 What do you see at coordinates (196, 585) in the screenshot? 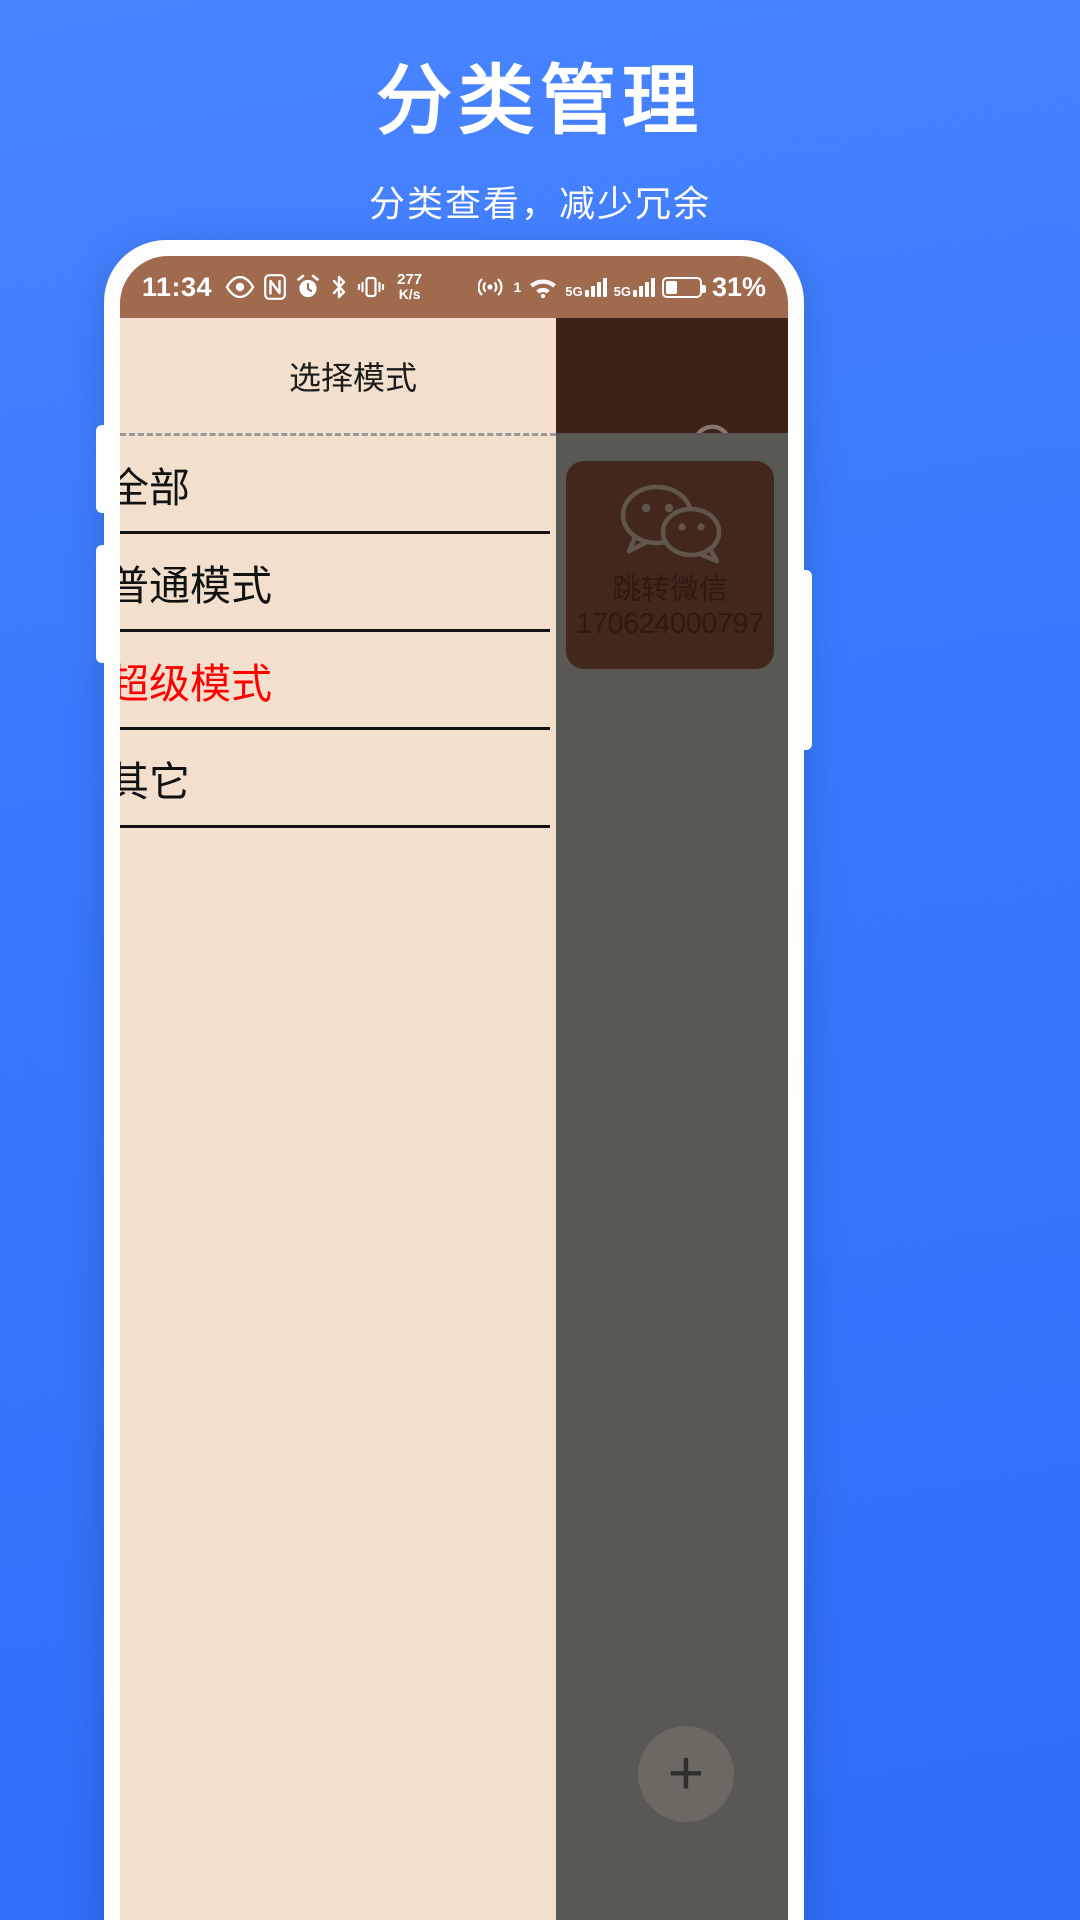
I see `drawer-item-label: 普通模式` at bounding box center [196, 585].